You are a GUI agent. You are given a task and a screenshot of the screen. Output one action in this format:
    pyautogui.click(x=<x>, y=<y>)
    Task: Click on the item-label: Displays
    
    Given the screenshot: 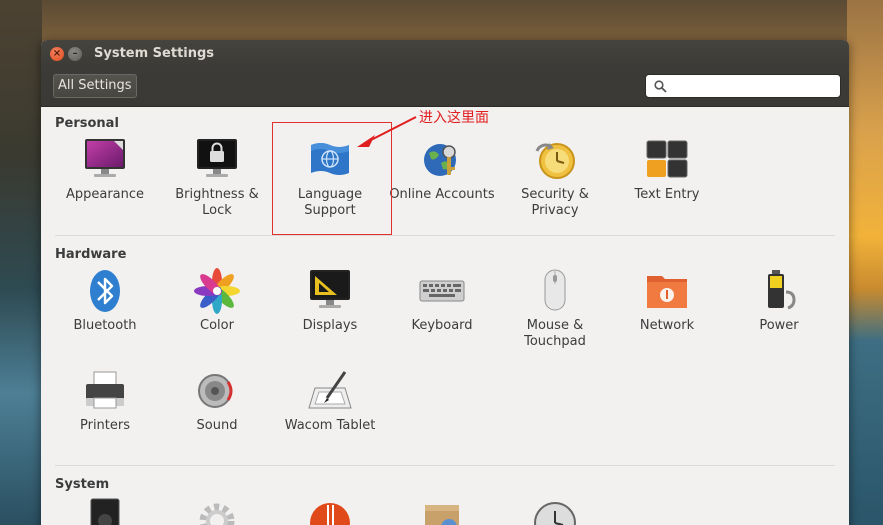 What is the action you would take?
    pyautogui.click(x=330, y=325)
    